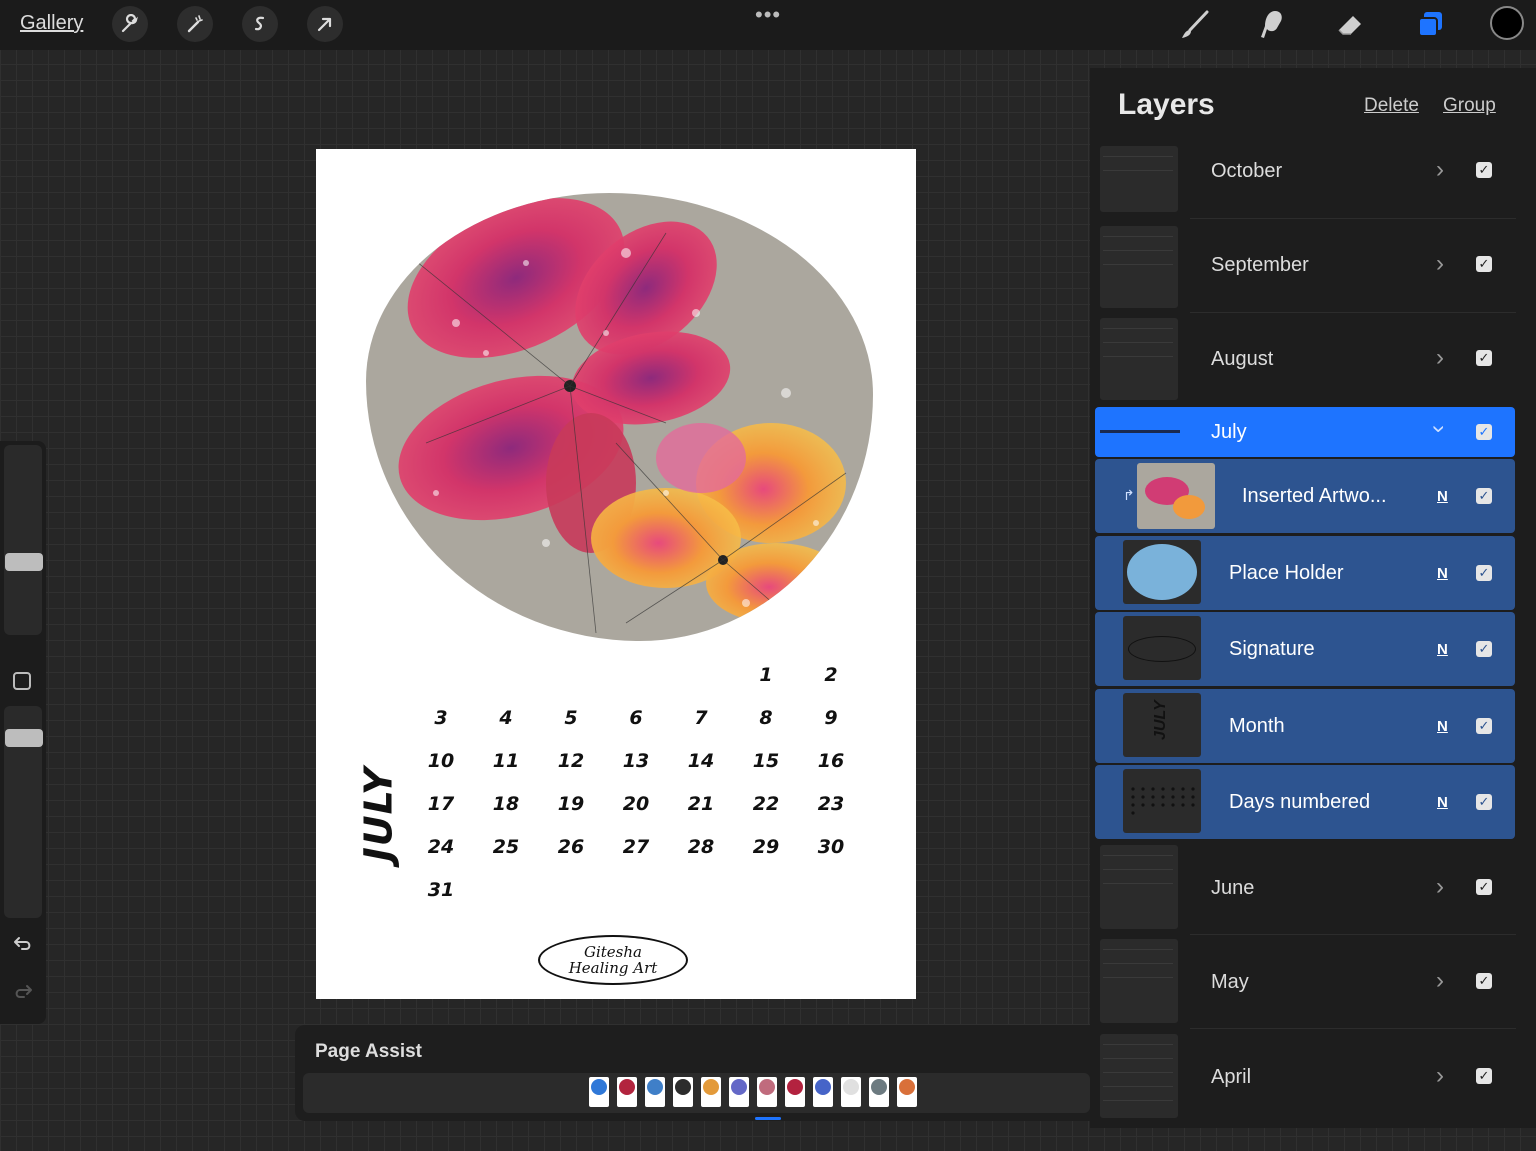 This screenshot has height=1151, width=1536. Describe the element at coordinates (766, 847) in the screenshot. I see `calendar-day: 29` at that location.